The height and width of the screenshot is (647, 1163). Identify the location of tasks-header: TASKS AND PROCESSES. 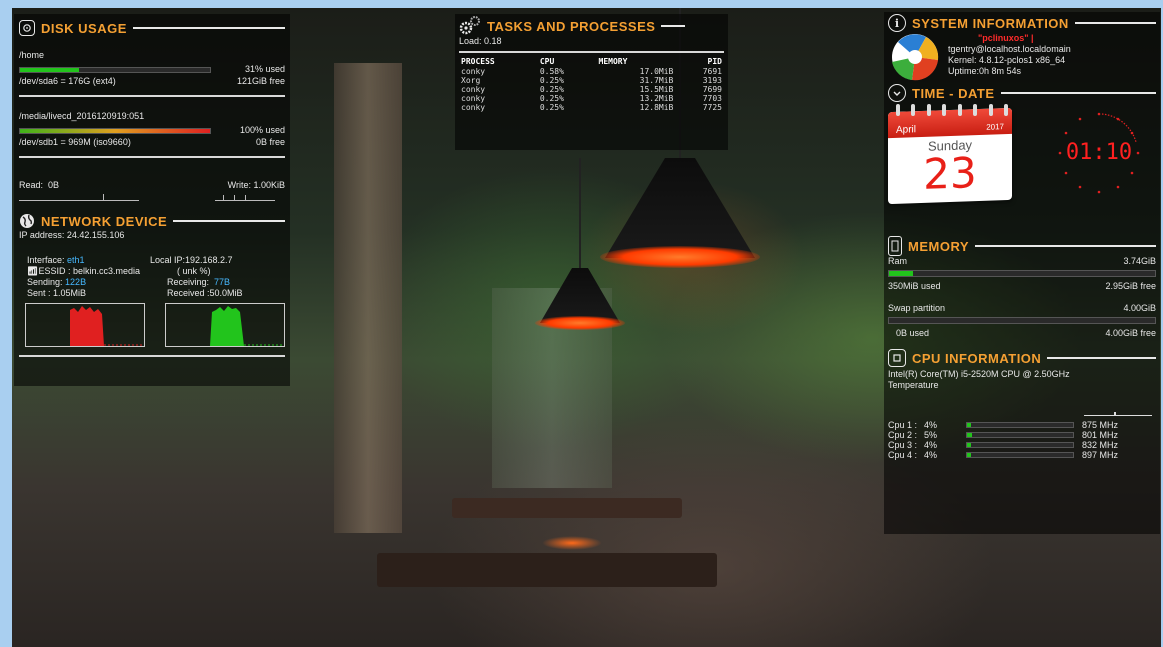
(591, 26).